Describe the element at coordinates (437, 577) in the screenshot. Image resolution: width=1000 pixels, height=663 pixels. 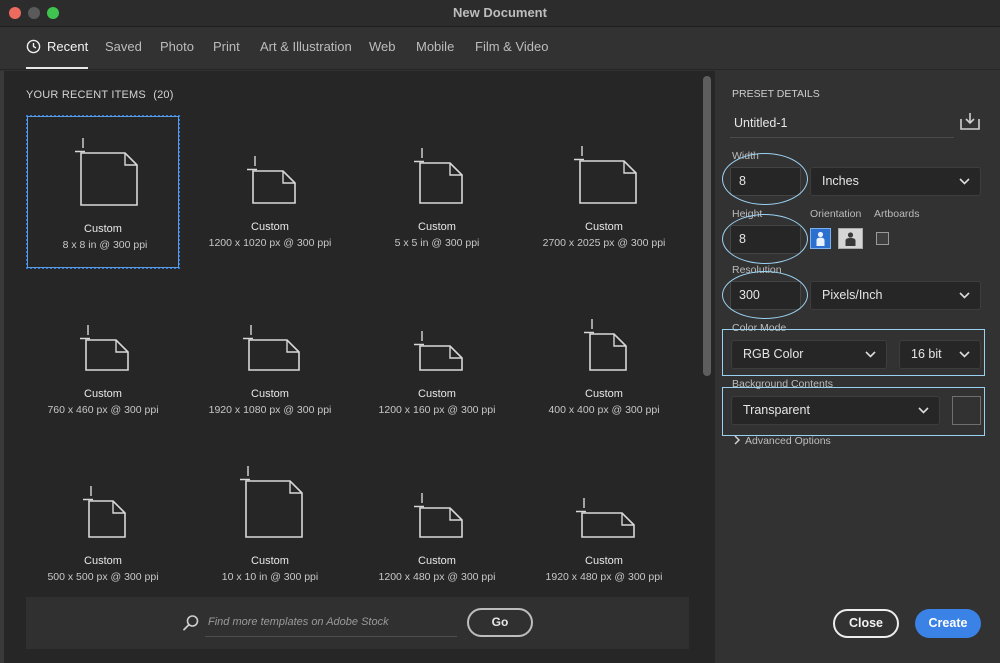
I see `recent-item-size: 1200 x 480 px @ 300 ppi` at that location.